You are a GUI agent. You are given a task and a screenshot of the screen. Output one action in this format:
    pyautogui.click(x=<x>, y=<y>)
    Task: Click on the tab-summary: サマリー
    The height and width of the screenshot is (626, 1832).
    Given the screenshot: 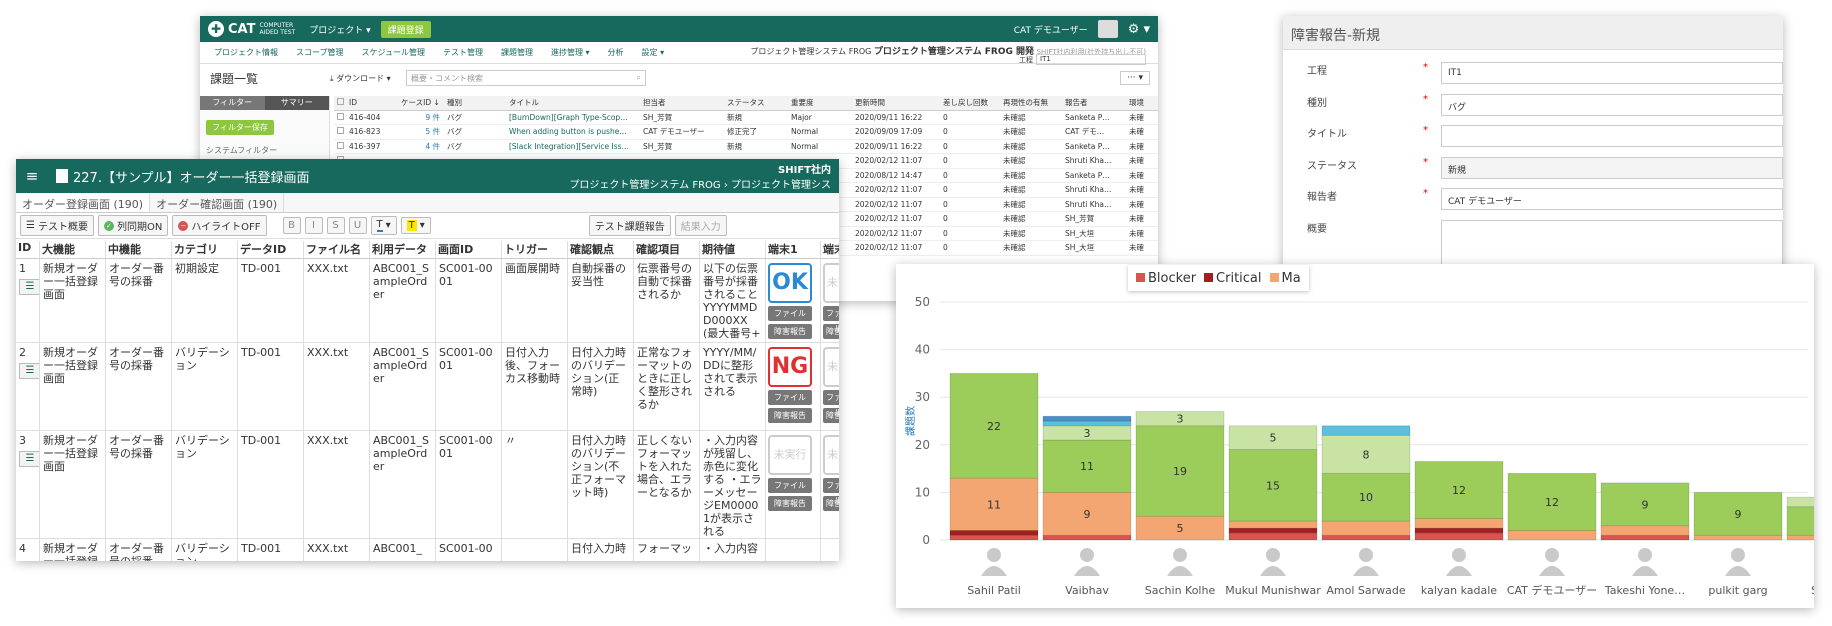 What is the action you would take?
    pyautogui.click(x=296, y=103)
    